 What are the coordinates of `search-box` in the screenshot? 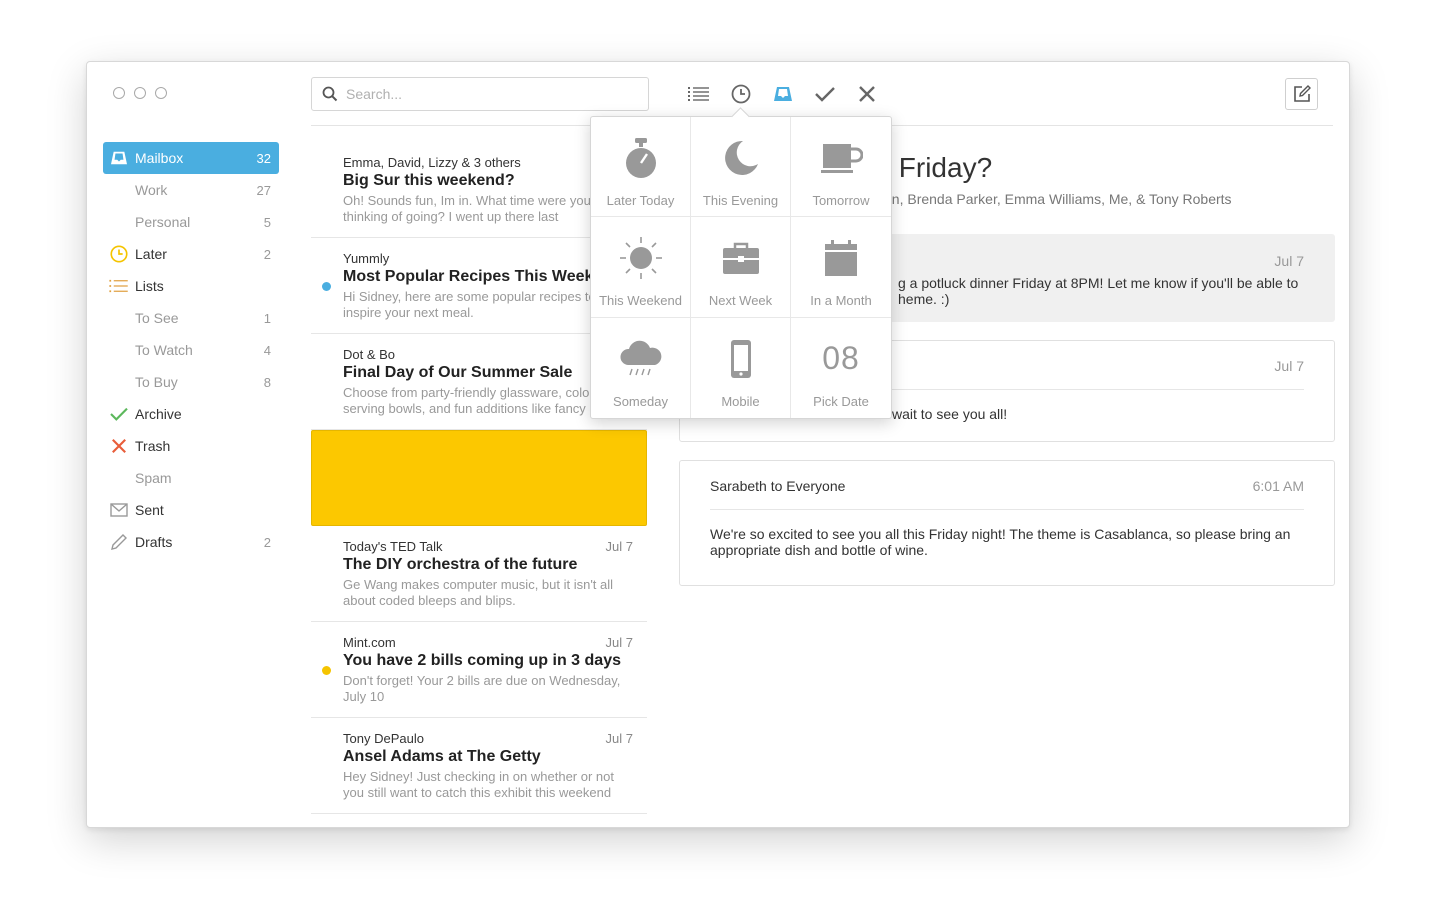 It's located at (480, 94).